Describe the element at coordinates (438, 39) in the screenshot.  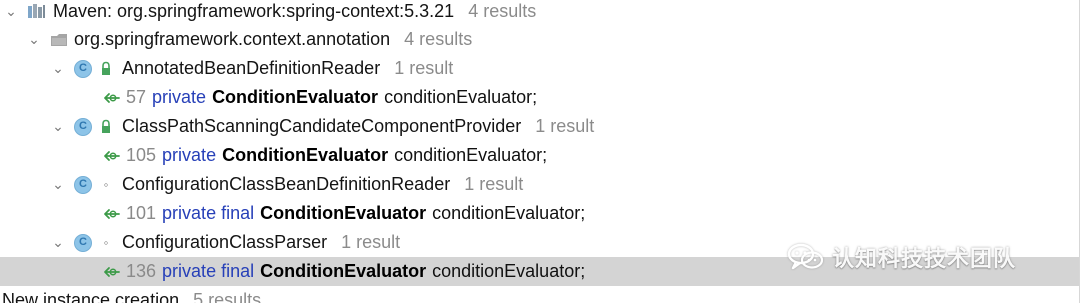
I see `package-count: 4 results` at that location.